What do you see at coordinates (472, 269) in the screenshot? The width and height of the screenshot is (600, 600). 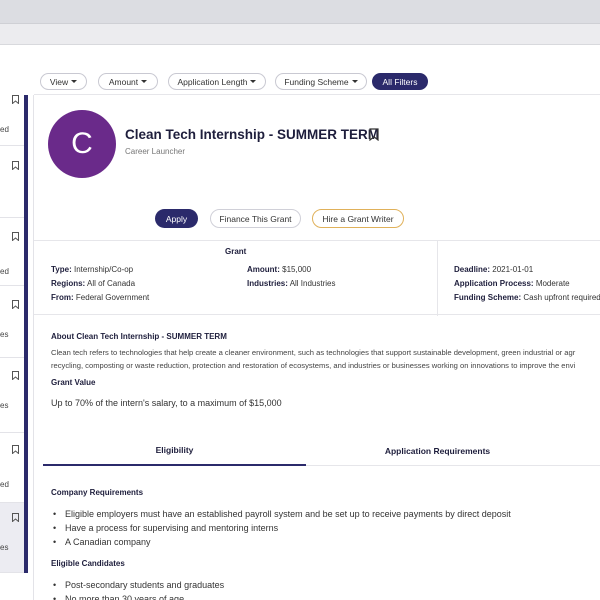 I see `deadline-label: Deadline:` at bounding box center [472, 269].